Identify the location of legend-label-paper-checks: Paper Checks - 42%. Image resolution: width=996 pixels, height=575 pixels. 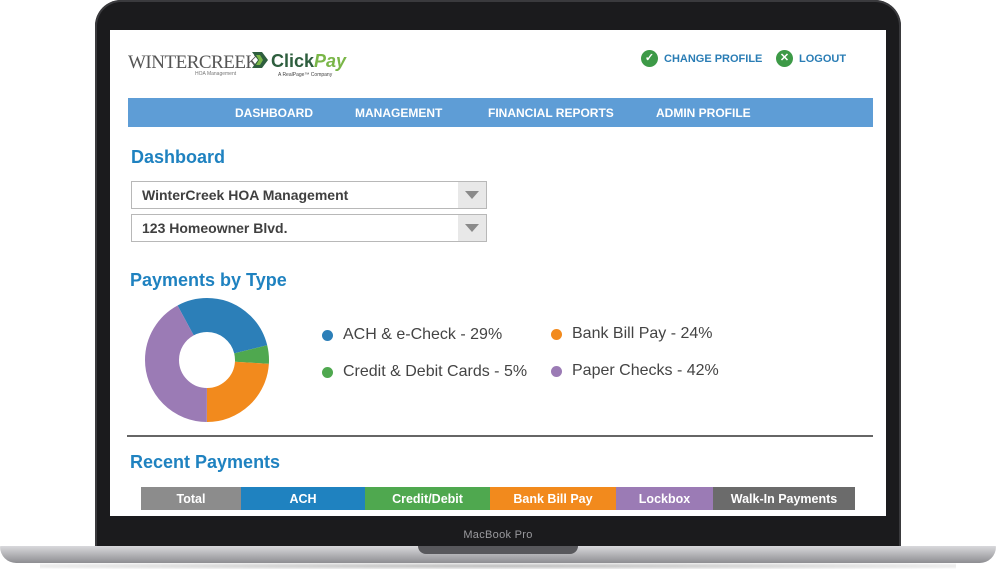
(645, 370).